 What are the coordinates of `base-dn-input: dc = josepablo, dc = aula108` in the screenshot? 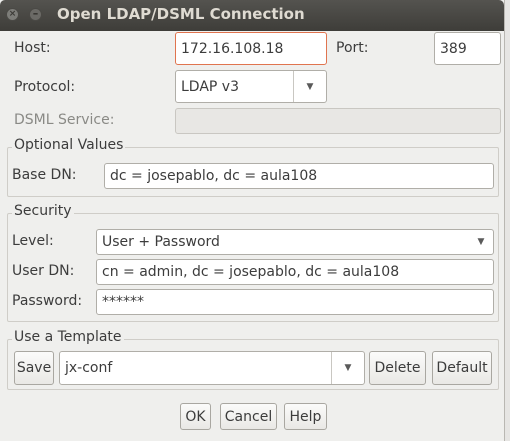 It's located at (299, 176).